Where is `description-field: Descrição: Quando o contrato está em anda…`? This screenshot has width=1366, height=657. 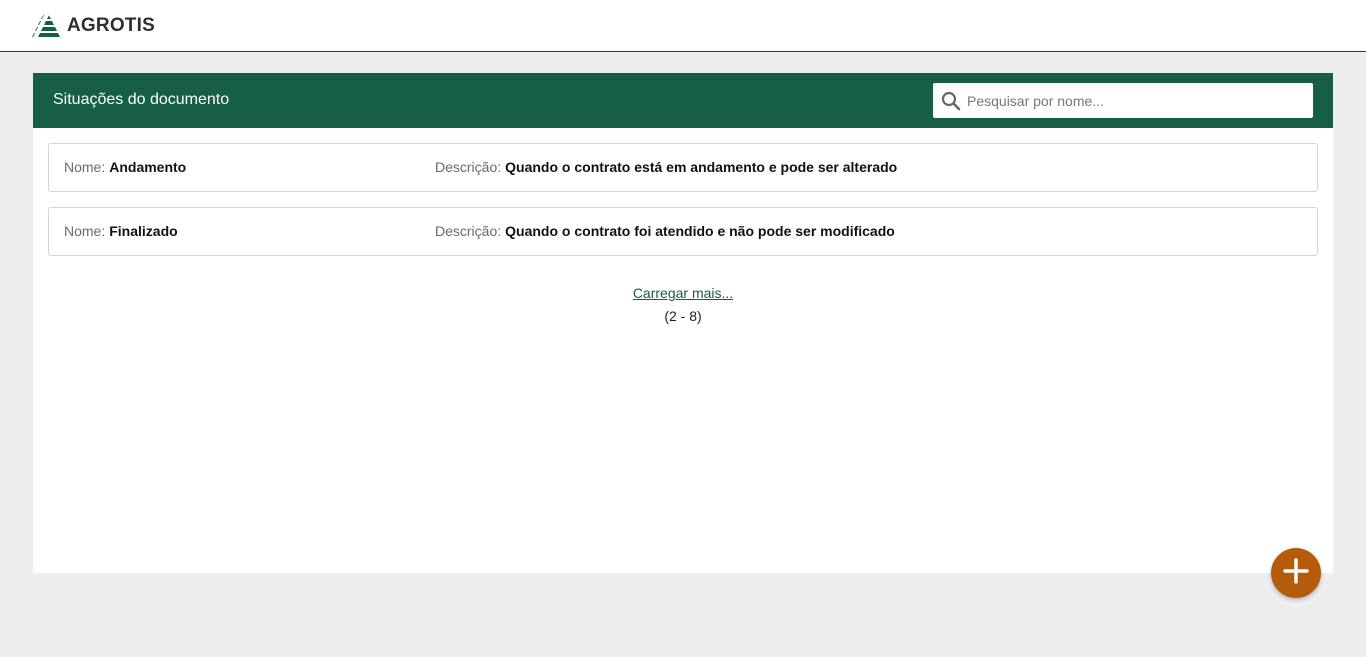
description-field: Descrição: Quando o contrato está em anda… is located at coordinates (666, 167).